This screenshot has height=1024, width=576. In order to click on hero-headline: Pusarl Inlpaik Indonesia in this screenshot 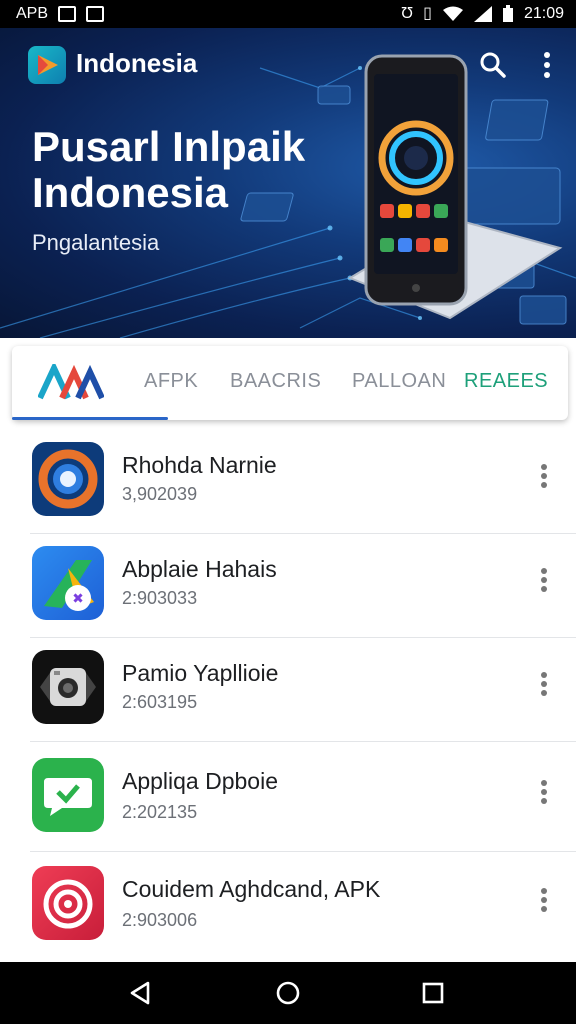, I will do `click(169, 169)`.